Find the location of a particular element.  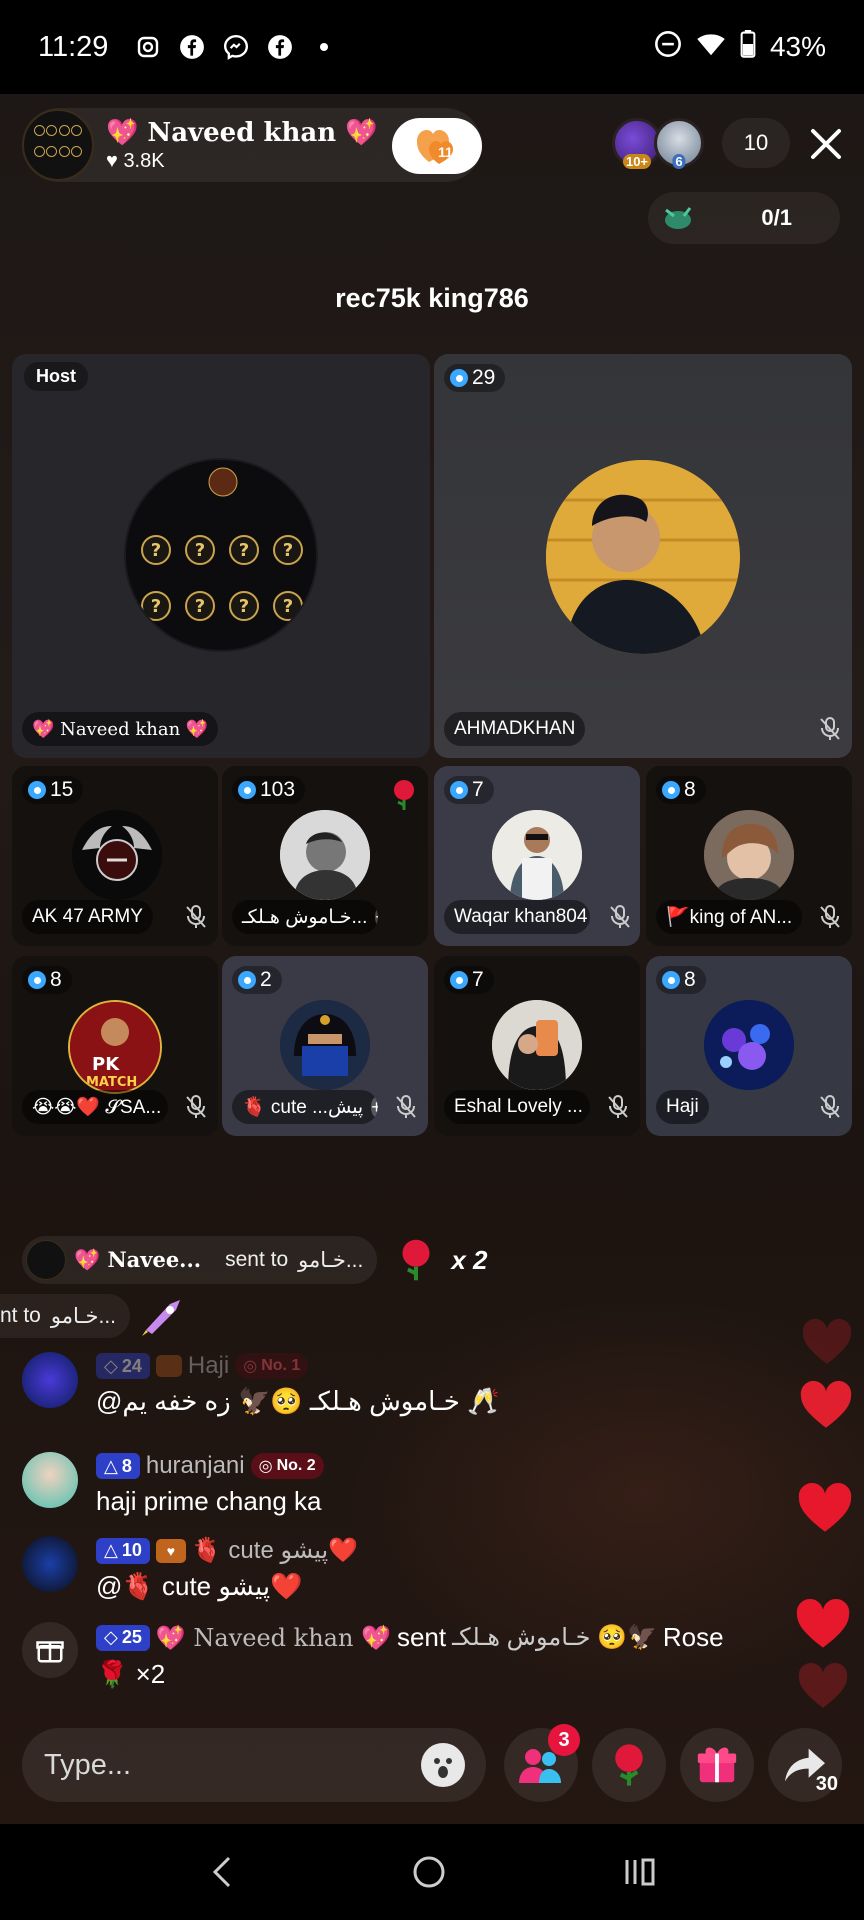

recents-icon is located at coordinates (639, 1872).